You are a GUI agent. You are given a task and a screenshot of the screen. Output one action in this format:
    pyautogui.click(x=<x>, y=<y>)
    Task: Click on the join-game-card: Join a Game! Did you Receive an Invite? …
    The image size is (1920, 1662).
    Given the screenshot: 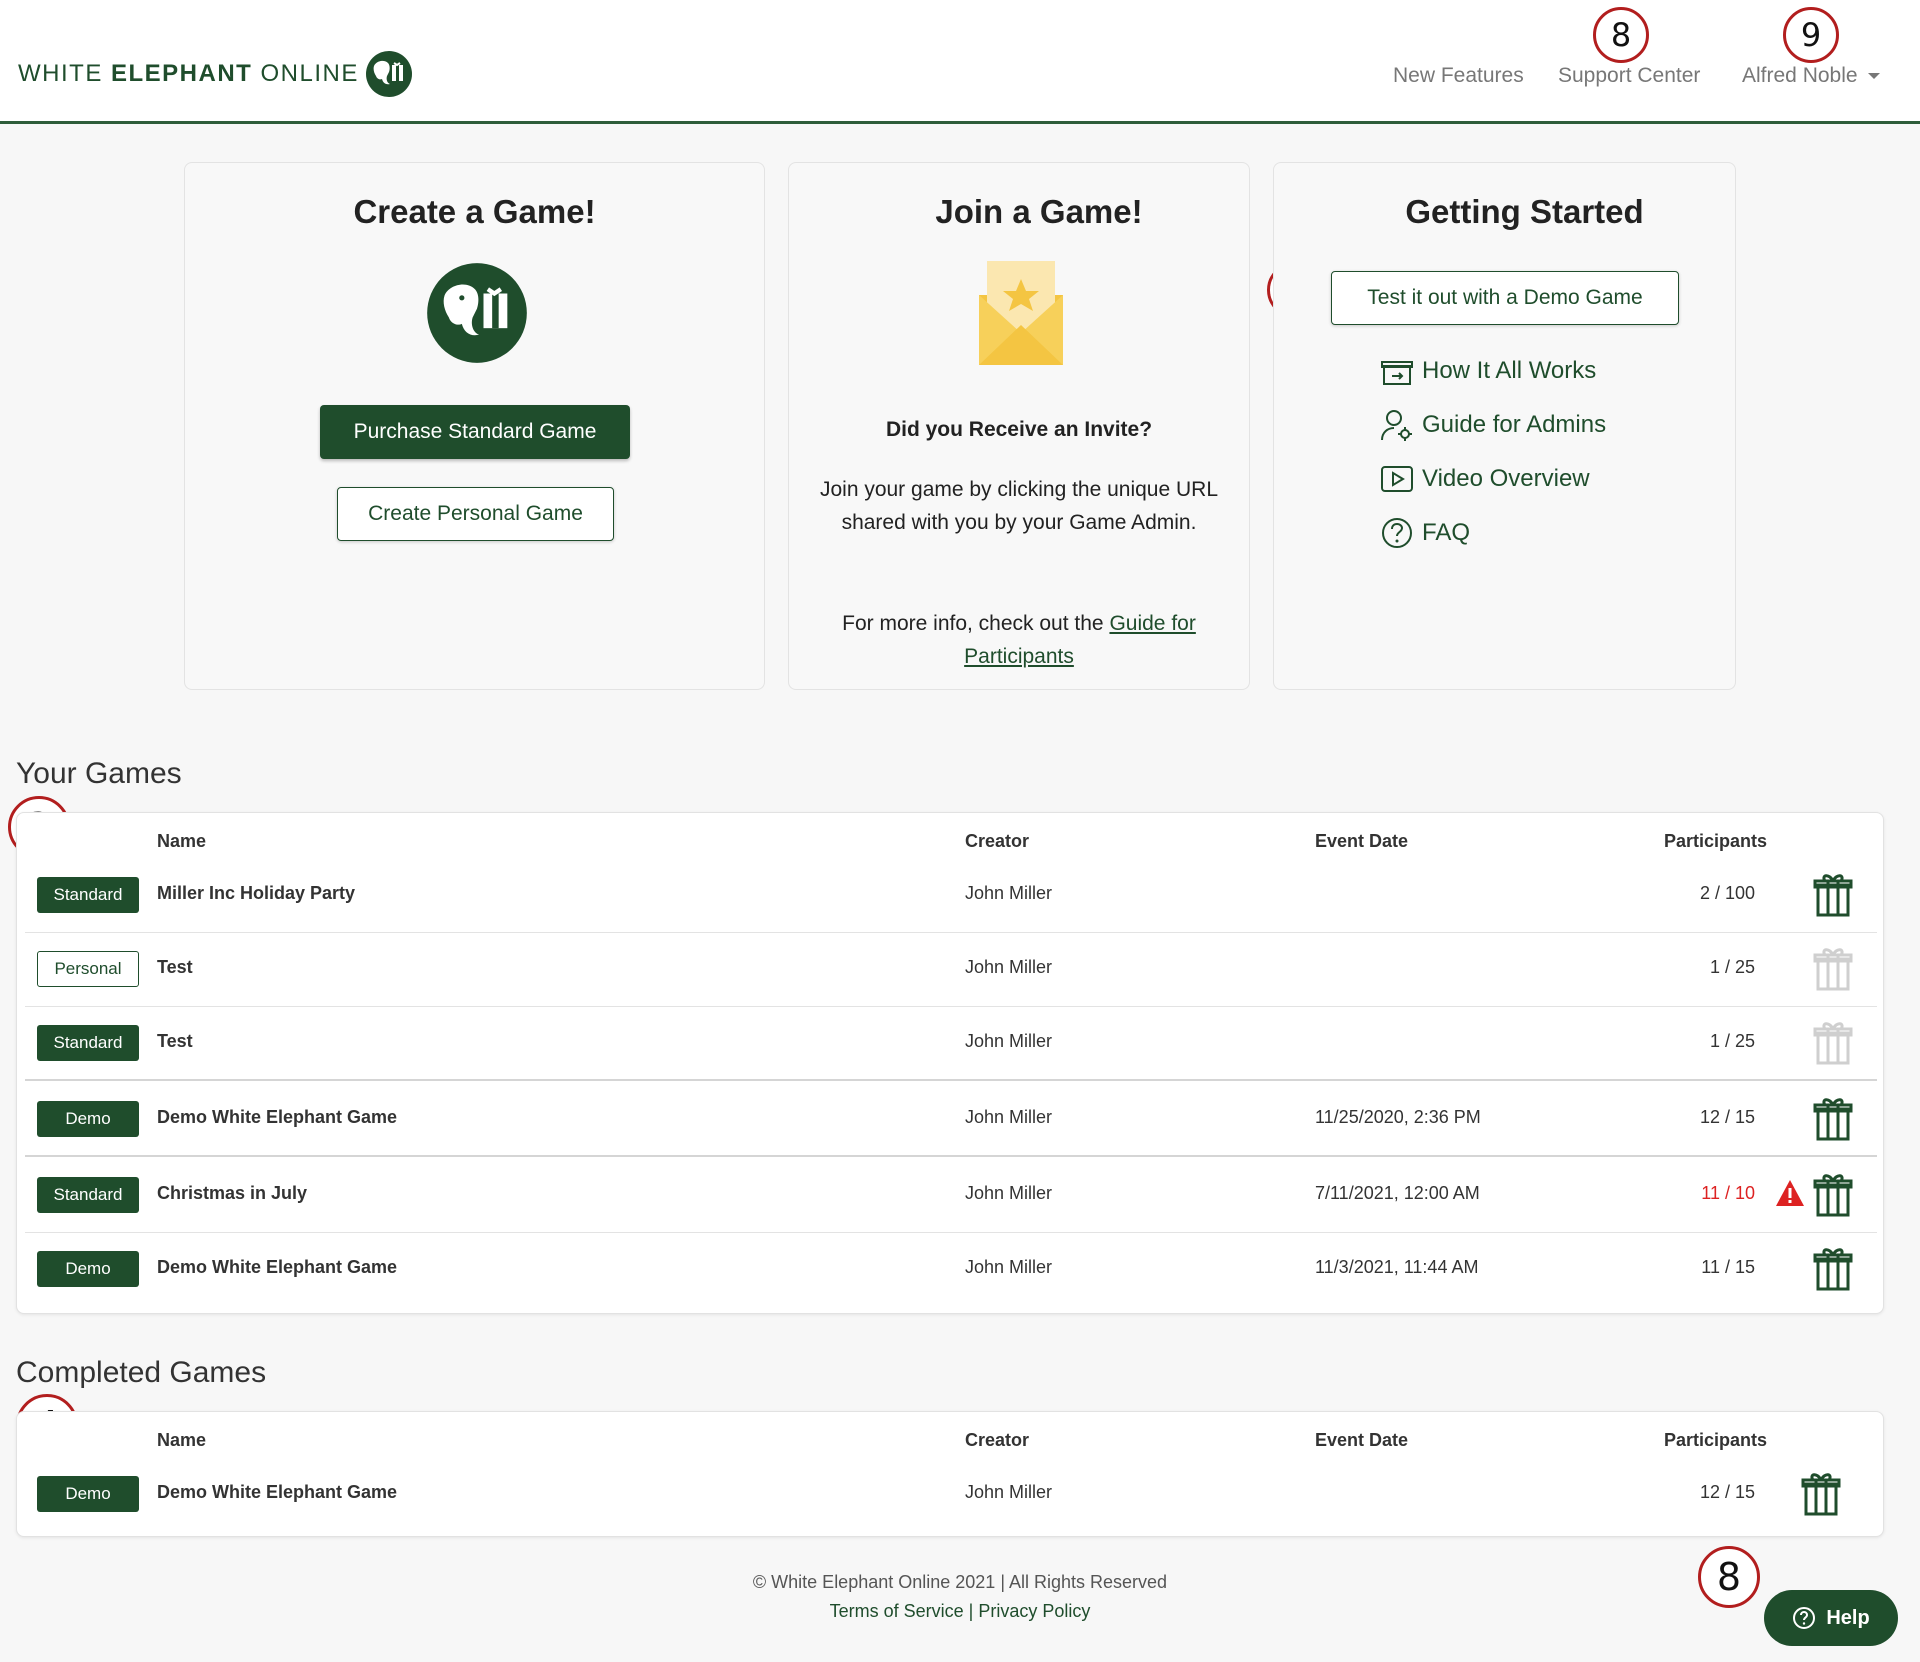 What is the action you would take?
    pyautogui.click(x=1019, y=426)
    